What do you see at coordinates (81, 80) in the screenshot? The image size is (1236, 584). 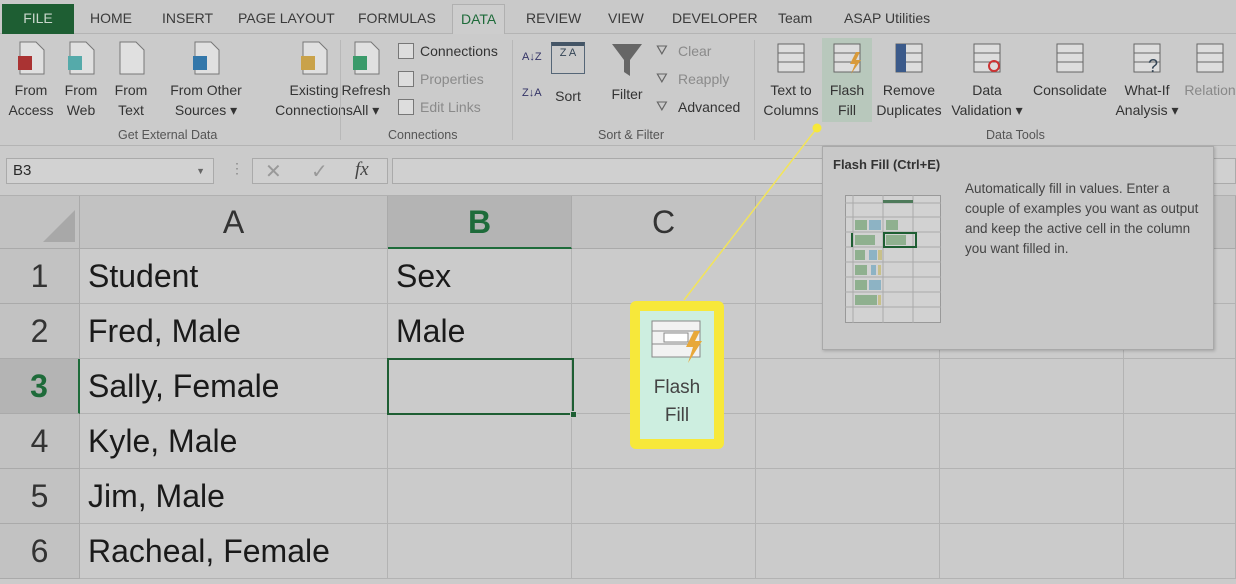 I see `get-external-btn-1: From Web` at bounding box center [81, 80].